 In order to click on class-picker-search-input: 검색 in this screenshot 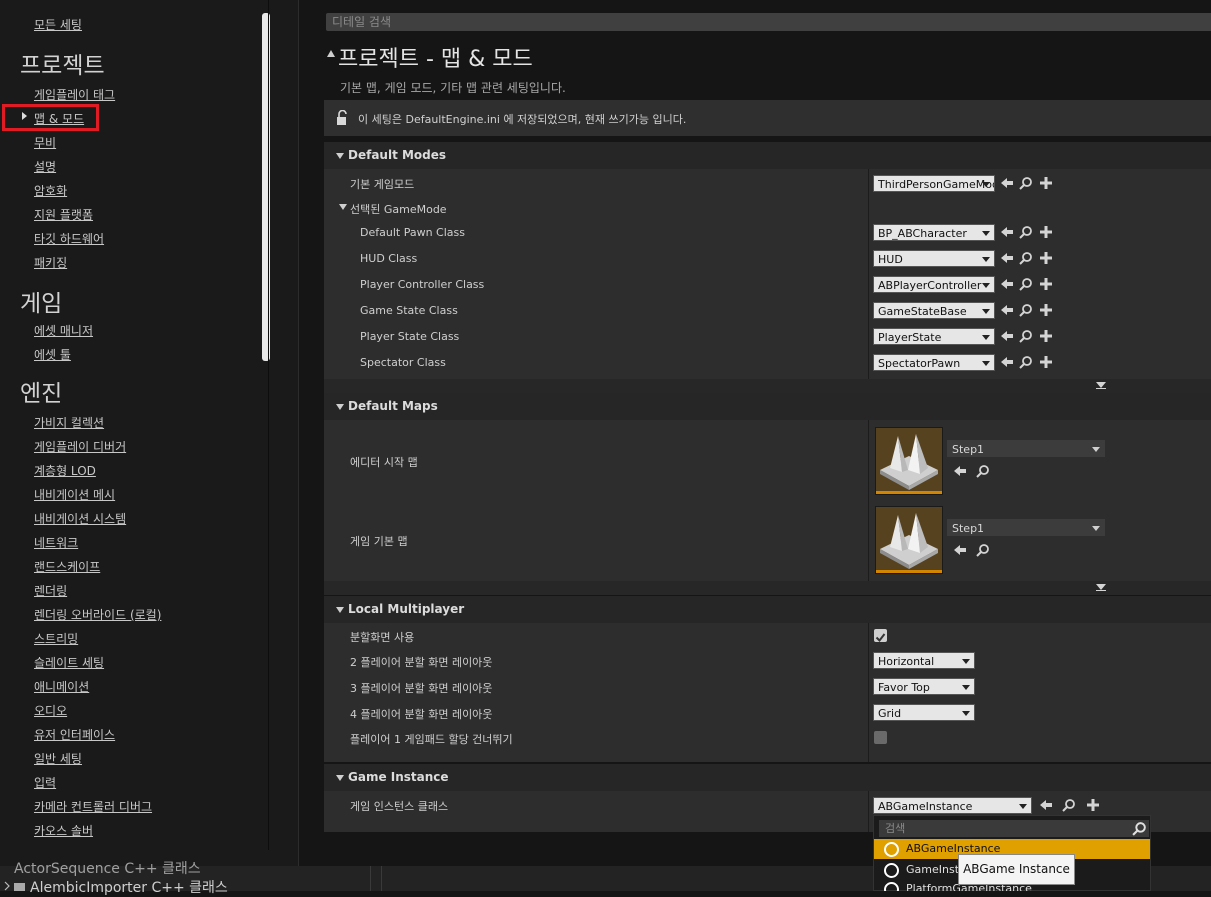, I will do `click(1014, 828)`.